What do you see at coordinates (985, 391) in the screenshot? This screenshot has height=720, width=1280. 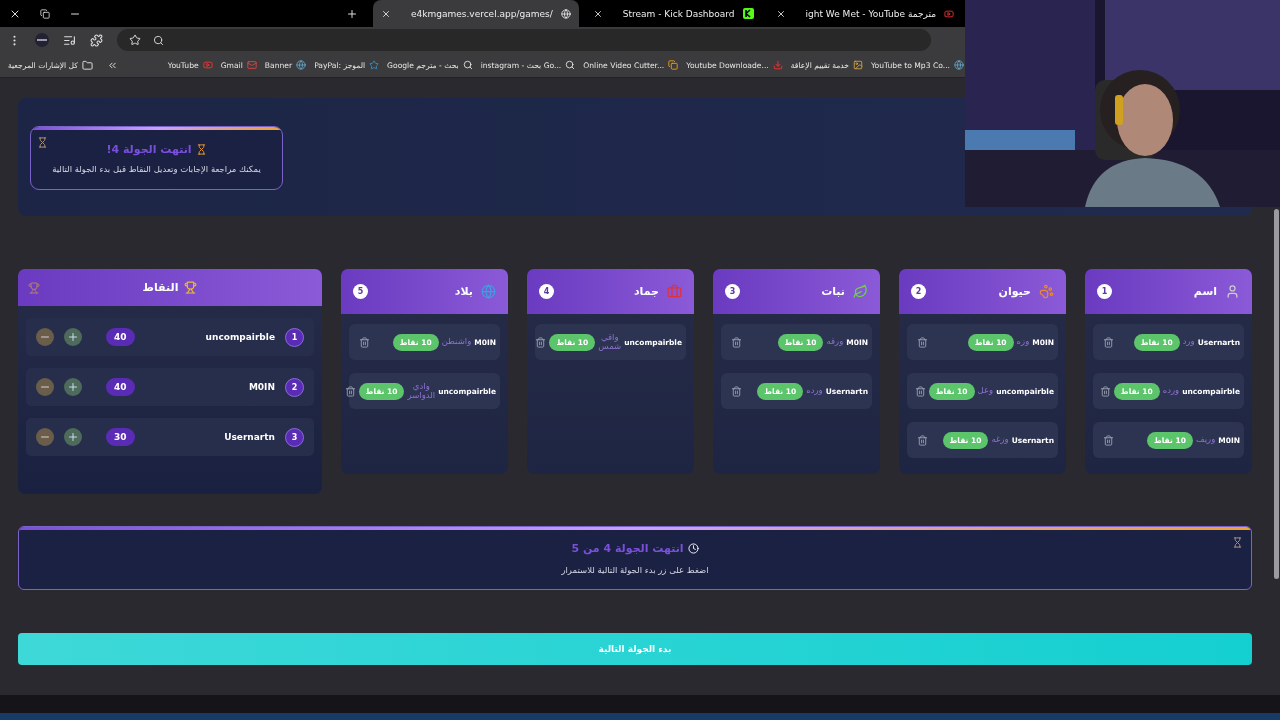 I see `answer-text: وعل` at bounding box center [985, 391].